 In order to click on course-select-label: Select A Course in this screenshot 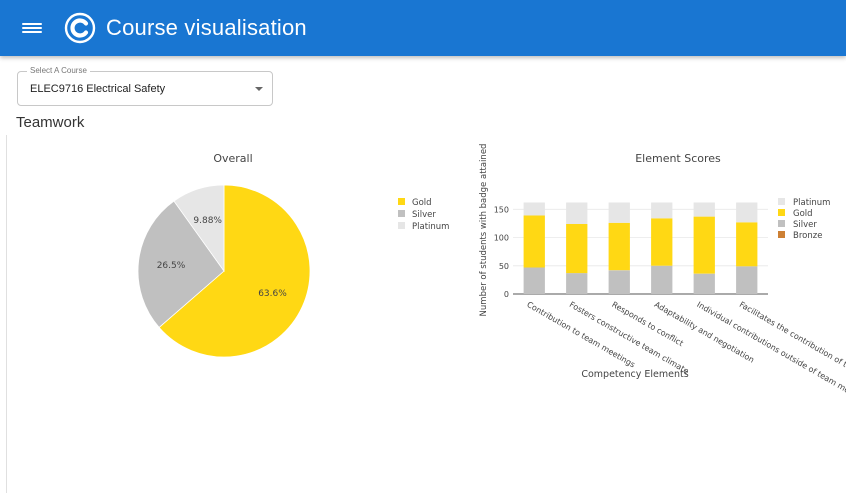, I will do `click(58, 70)`.